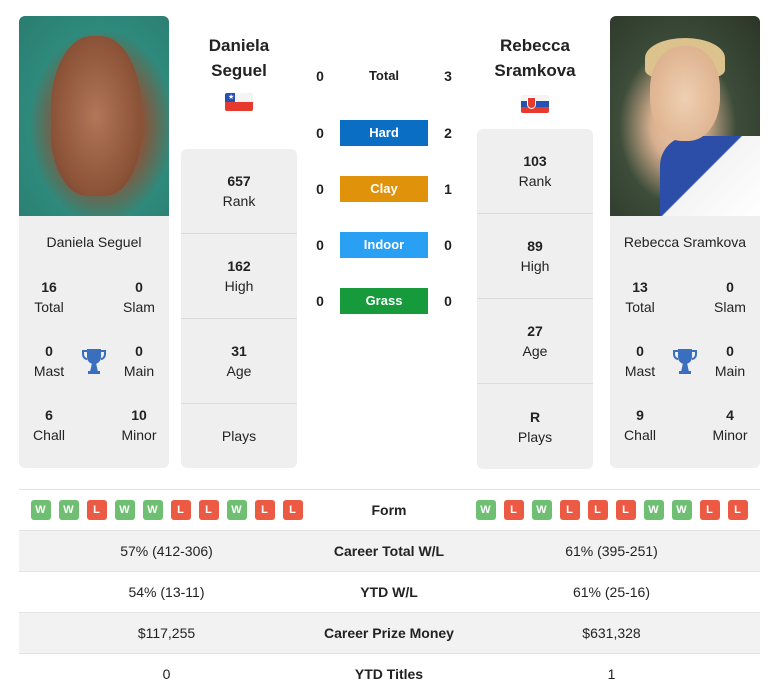 The width and height of the screenshot is (779, 699). I want to click on stat-label: Slam, so click(139, 307).